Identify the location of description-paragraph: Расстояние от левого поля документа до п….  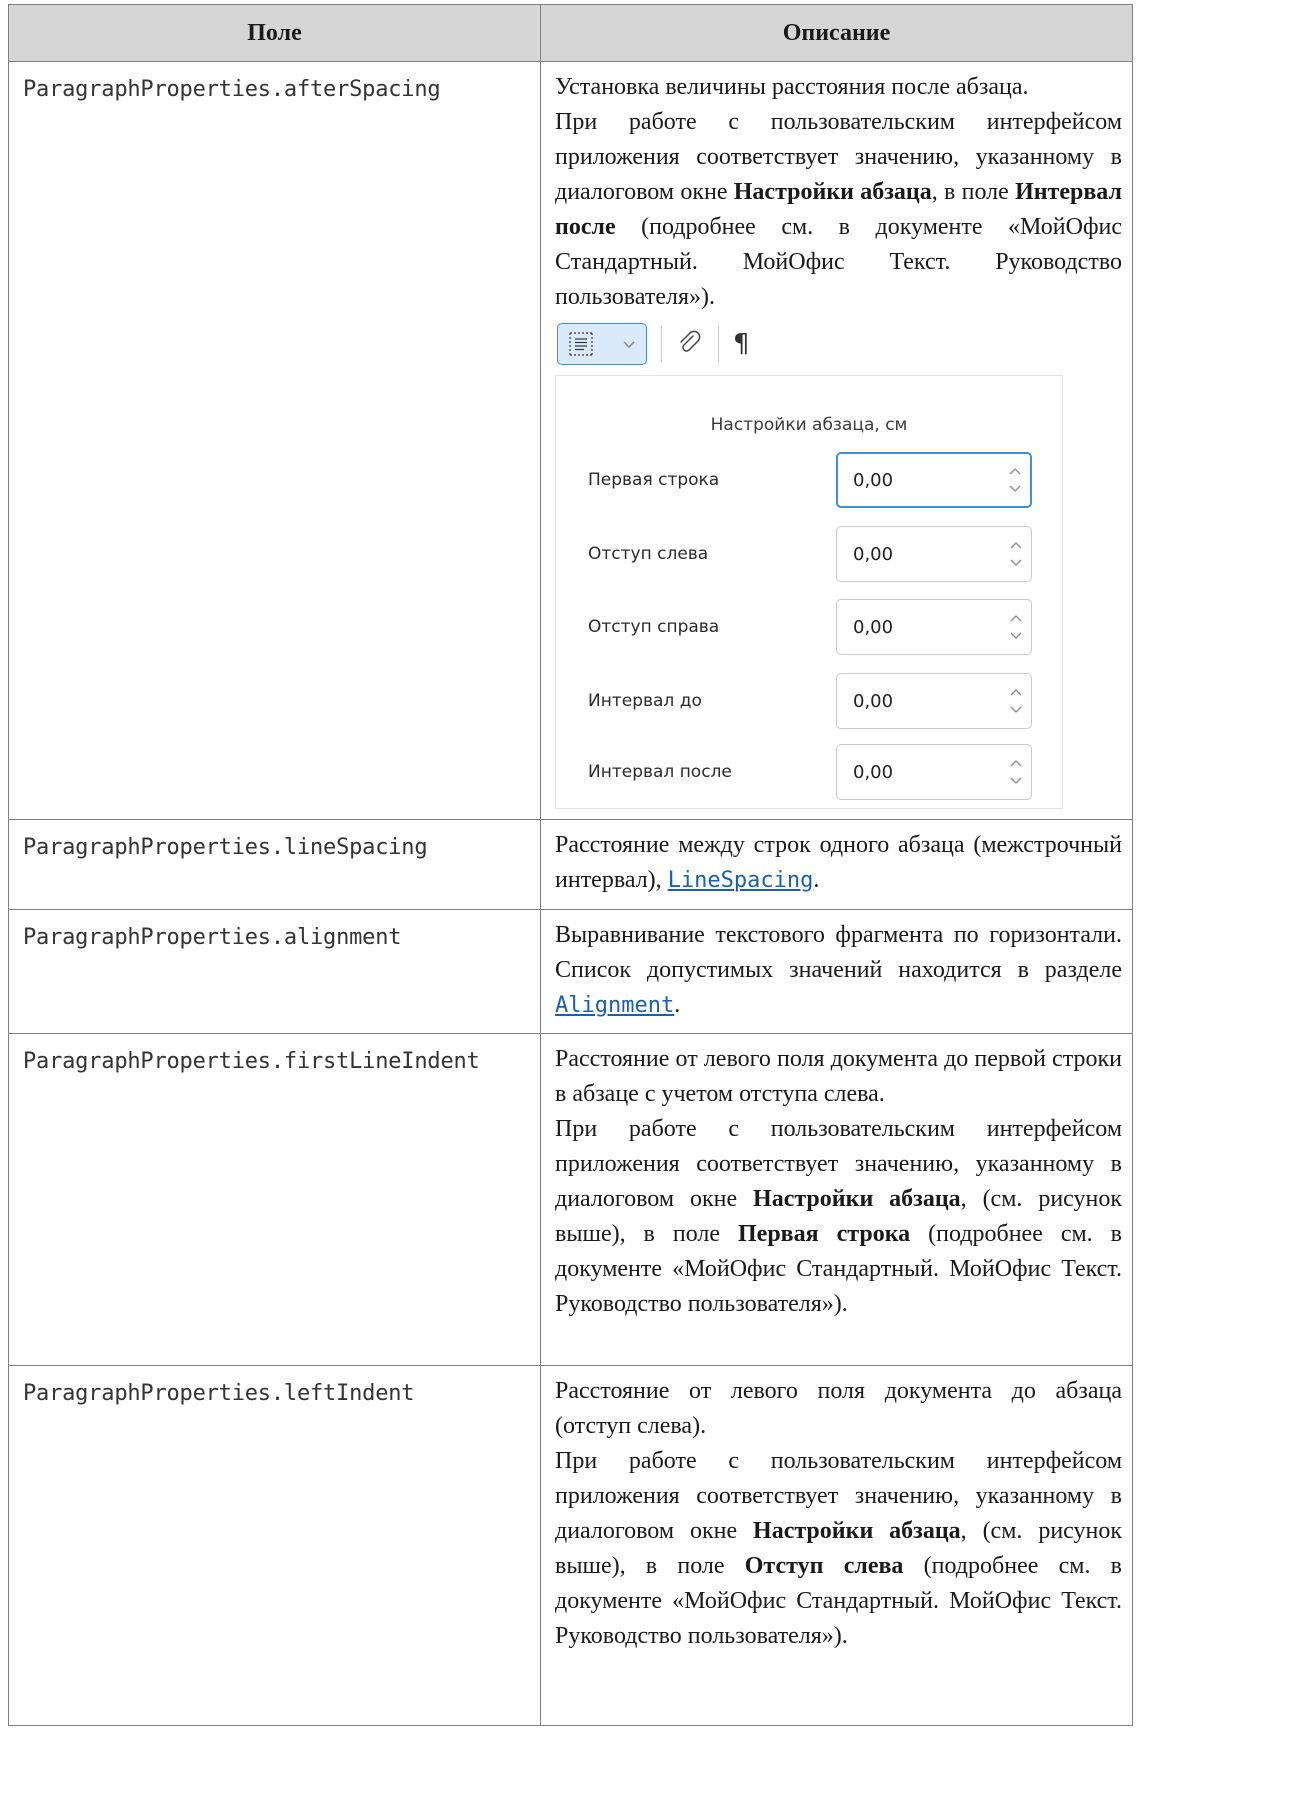
(838, 1076).